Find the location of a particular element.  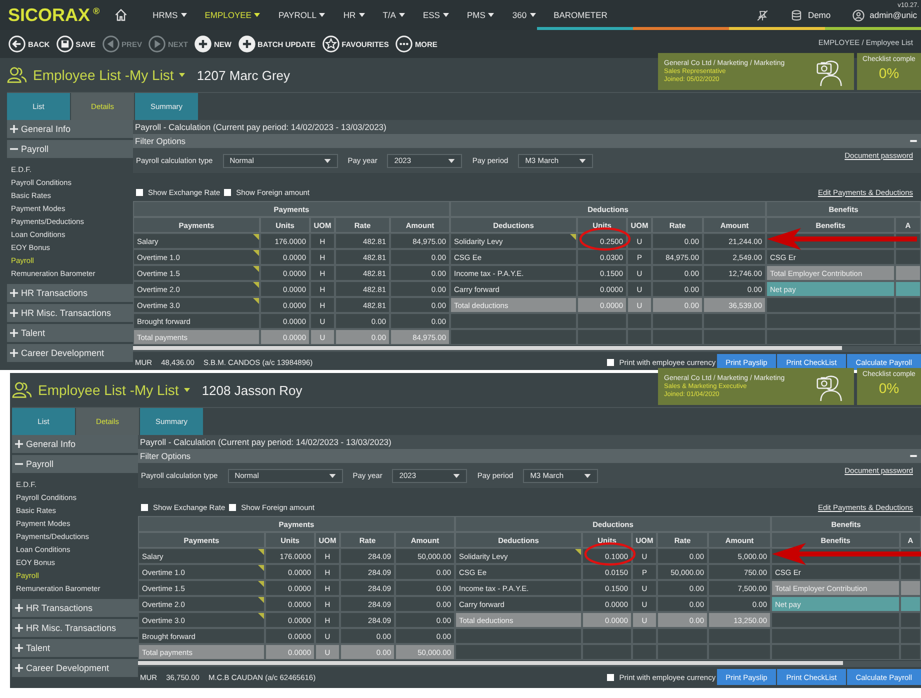

nav-menu: EMPLOYEE is located at coordinates (233, 15).